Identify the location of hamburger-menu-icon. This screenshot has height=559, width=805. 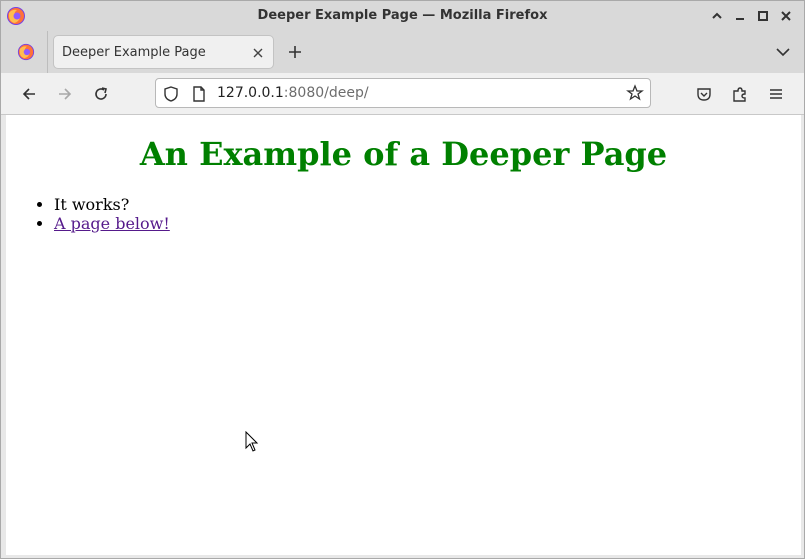
(776, 94).